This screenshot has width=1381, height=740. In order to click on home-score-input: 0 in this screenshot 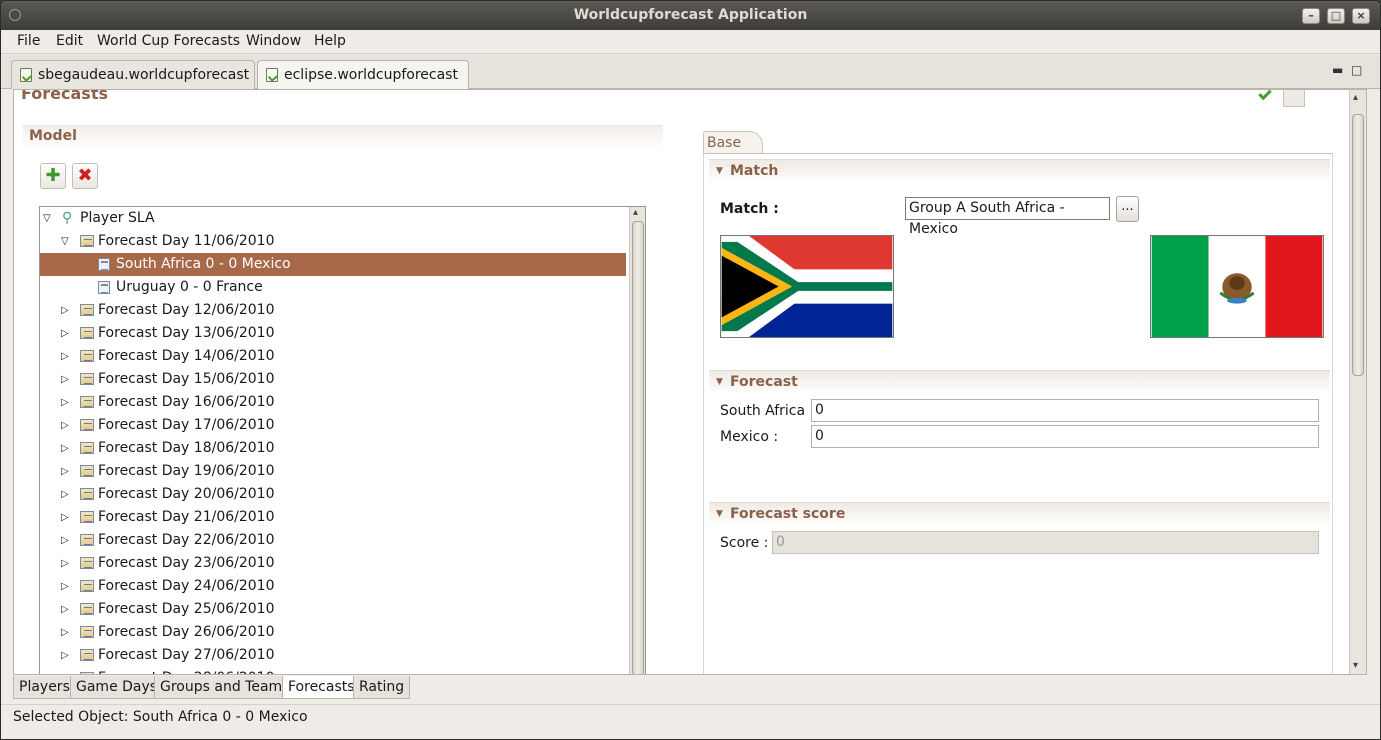, I will do `click(1065, 410)`.